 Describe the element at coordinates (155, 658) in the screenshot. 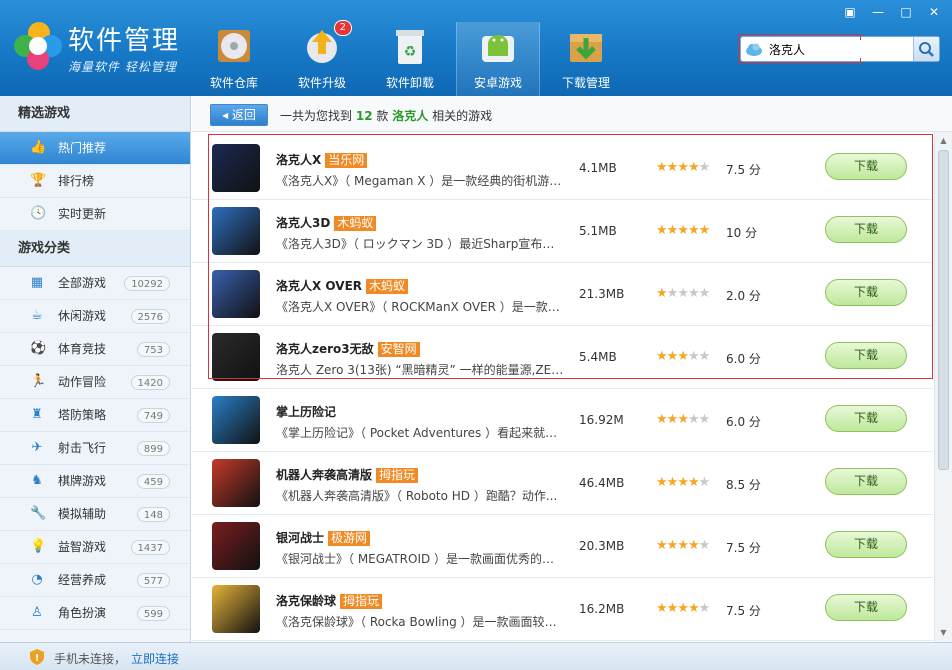

I see `connect-now-link: 立即连接` at that location.